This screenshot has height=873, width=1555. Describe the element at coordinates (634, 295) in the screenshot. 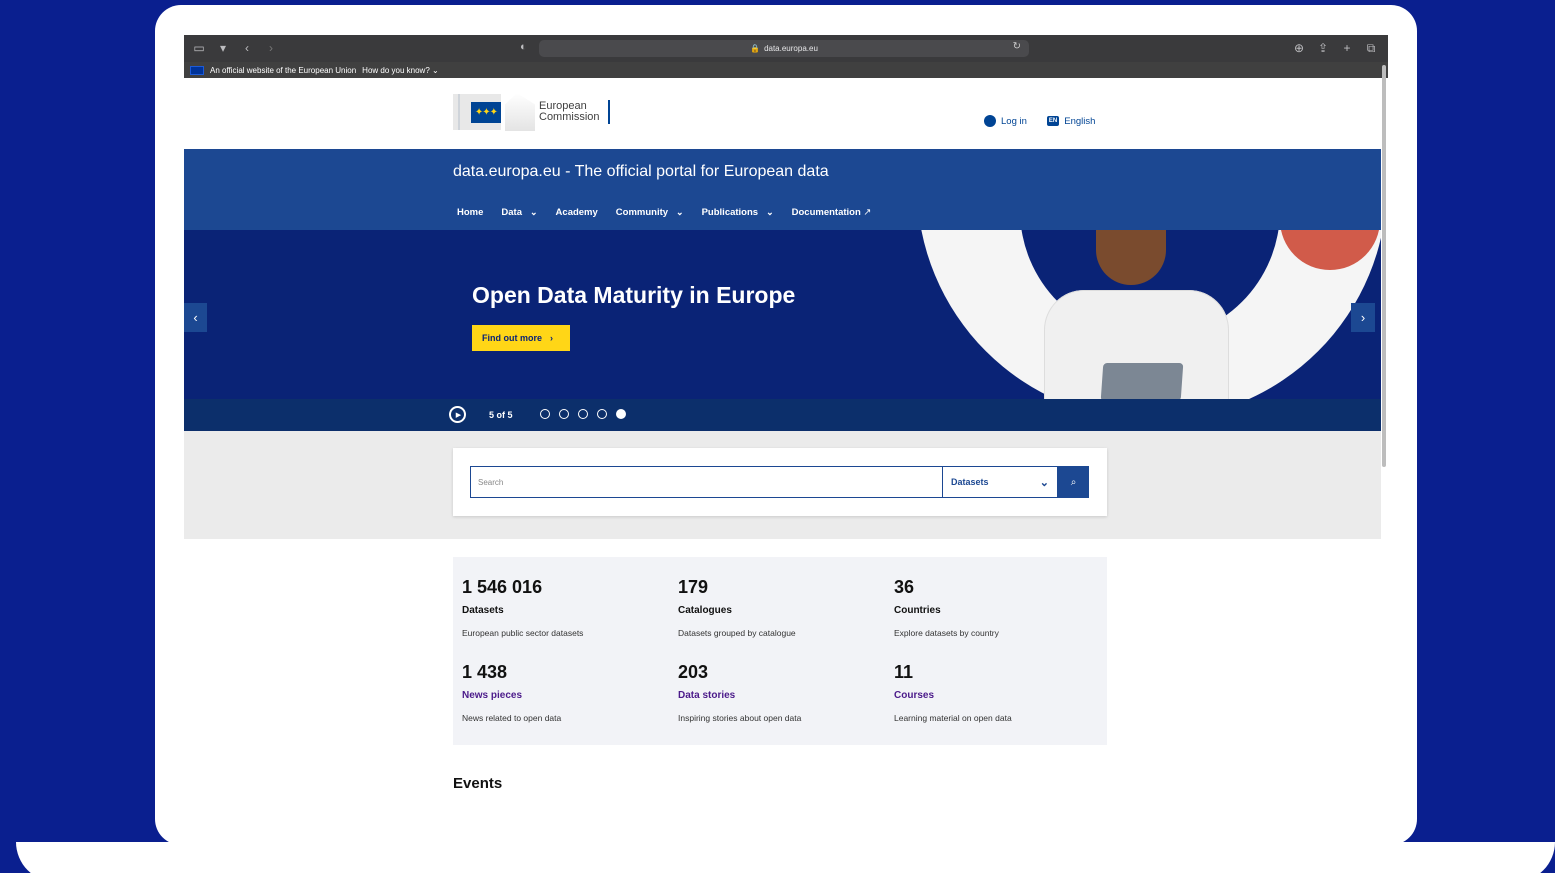

I see `hero-title: Open Data Maturity in Europe` at that location.